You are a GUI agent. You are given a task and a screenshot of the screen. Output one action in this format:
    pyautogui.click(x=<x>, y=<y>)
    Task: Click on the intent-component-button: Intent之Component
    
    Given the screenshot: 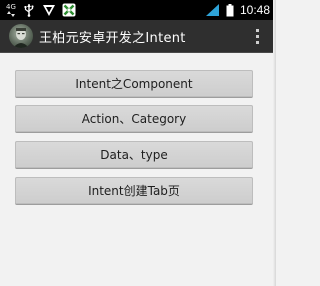 What is the action you would take?
    pyautogui.click(x=134, y=84)
    